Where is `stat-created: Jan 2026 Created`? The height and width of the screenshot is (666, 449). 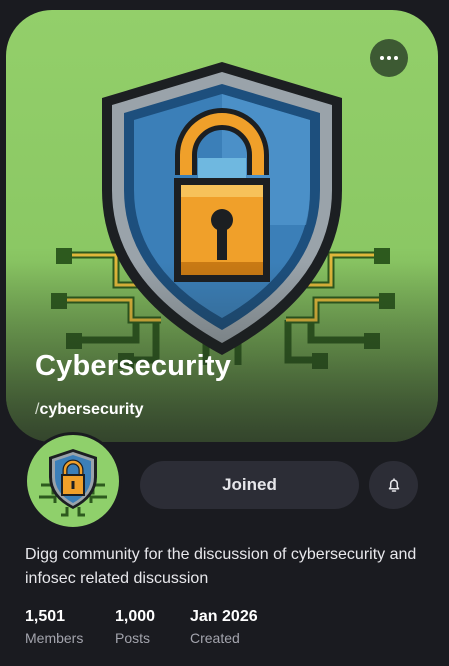
stat-created: Jan 2026 Created is located at coordinates (224, 626).